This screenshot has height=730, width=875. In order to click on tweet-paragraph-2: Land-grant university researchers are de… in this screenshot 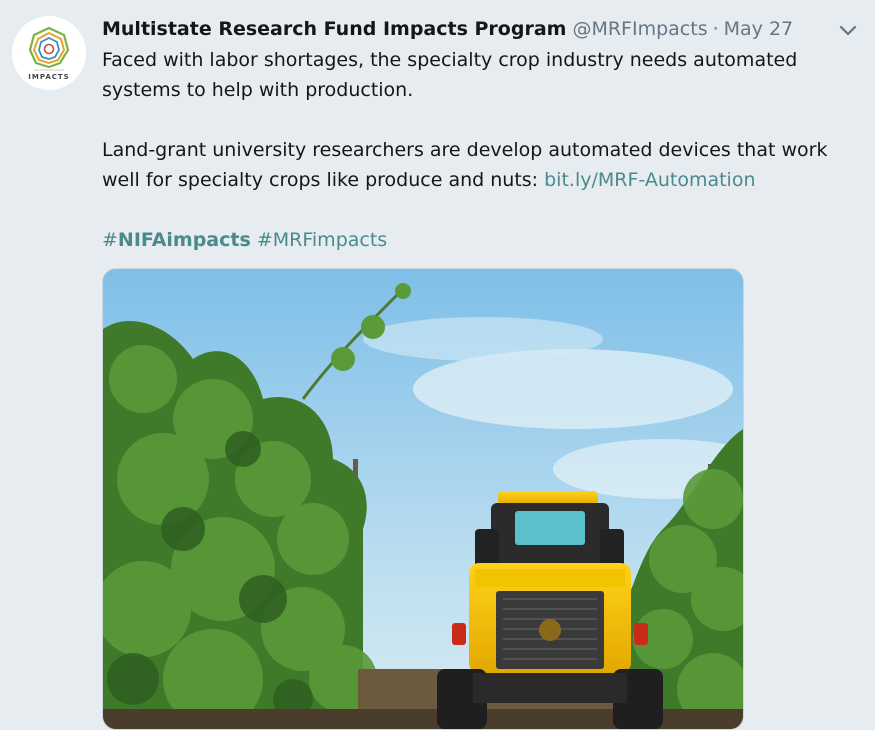, I will do `click(482, 165)`.